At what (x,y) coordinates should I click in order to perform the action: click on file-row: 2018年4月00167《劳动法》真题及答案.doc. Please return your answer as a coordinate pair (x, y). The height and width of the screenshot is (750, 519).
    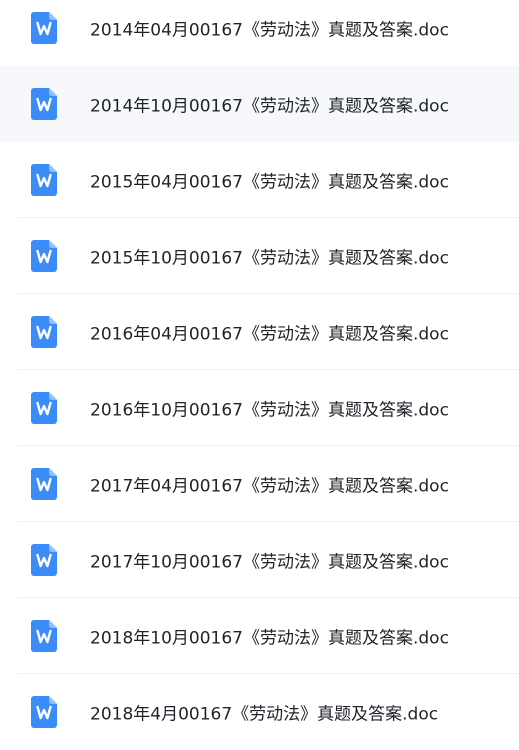
    Looking at the image, I should click on (259, 712).